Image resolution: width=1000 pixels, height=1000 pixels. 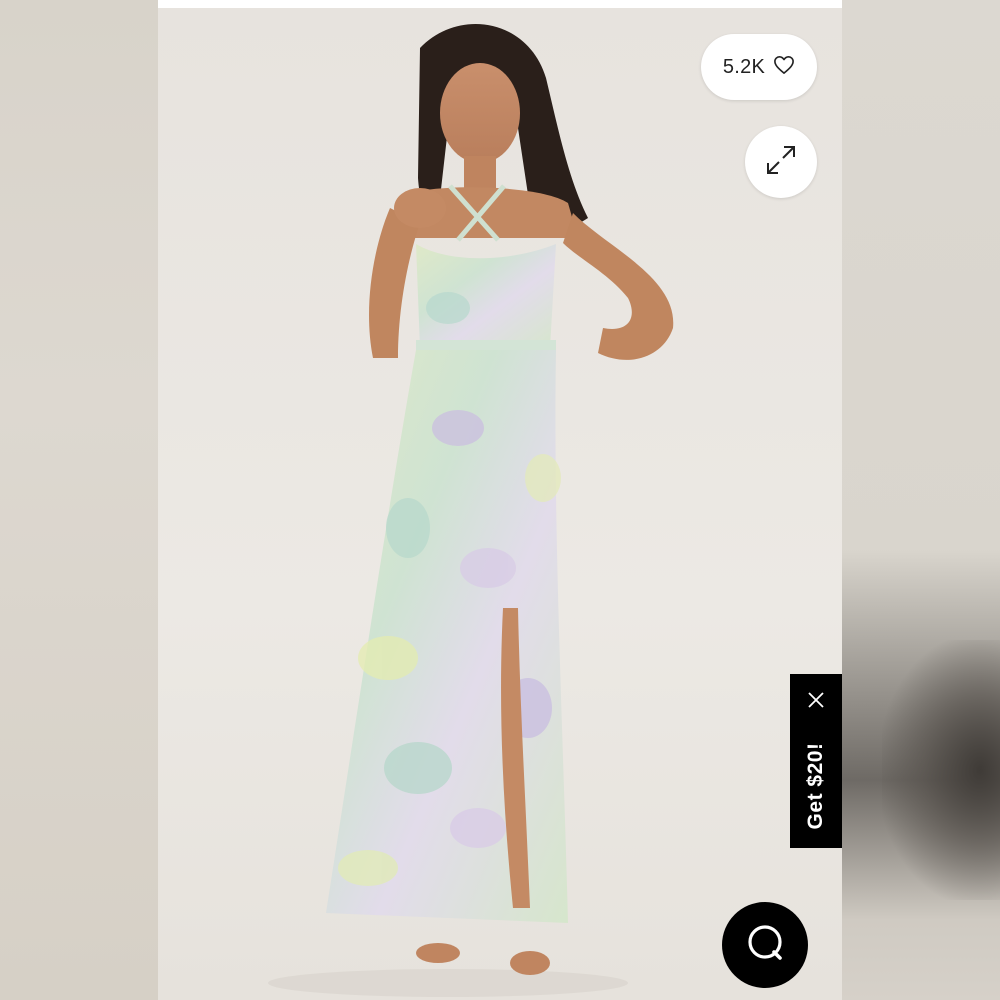 I want to click on expand-arrows-icon, so click(x=781, y=162).